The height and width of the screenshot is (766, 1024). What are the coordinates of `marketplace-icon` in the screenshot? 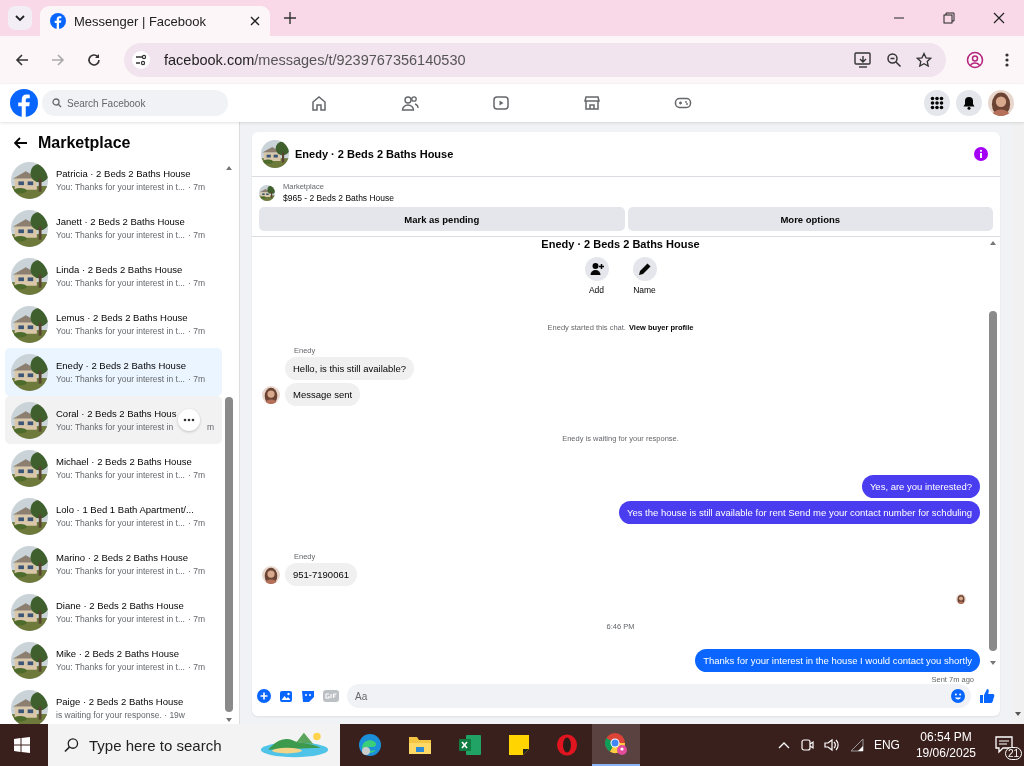 It's located at (592, 103).